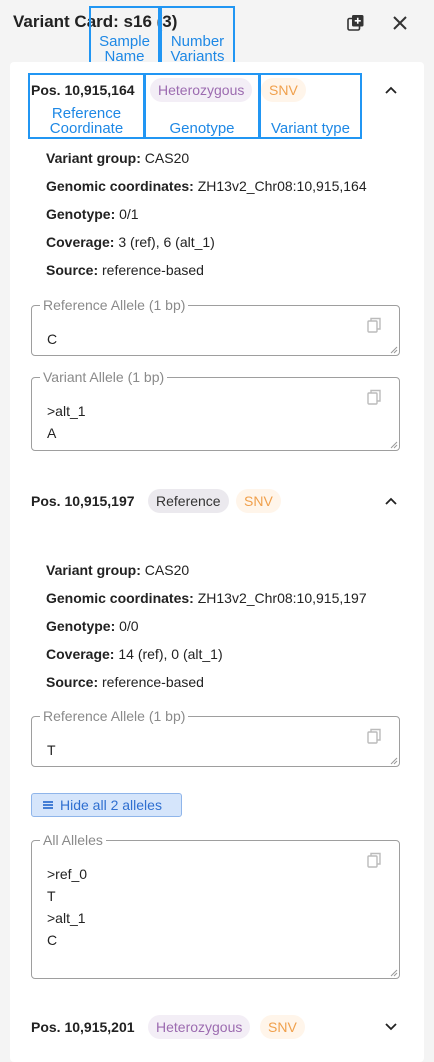 This screenshot has width=434, height=1062. Describe the element at coordinates (52, 339) in the screenshot. I see `field-content: C` at that location.